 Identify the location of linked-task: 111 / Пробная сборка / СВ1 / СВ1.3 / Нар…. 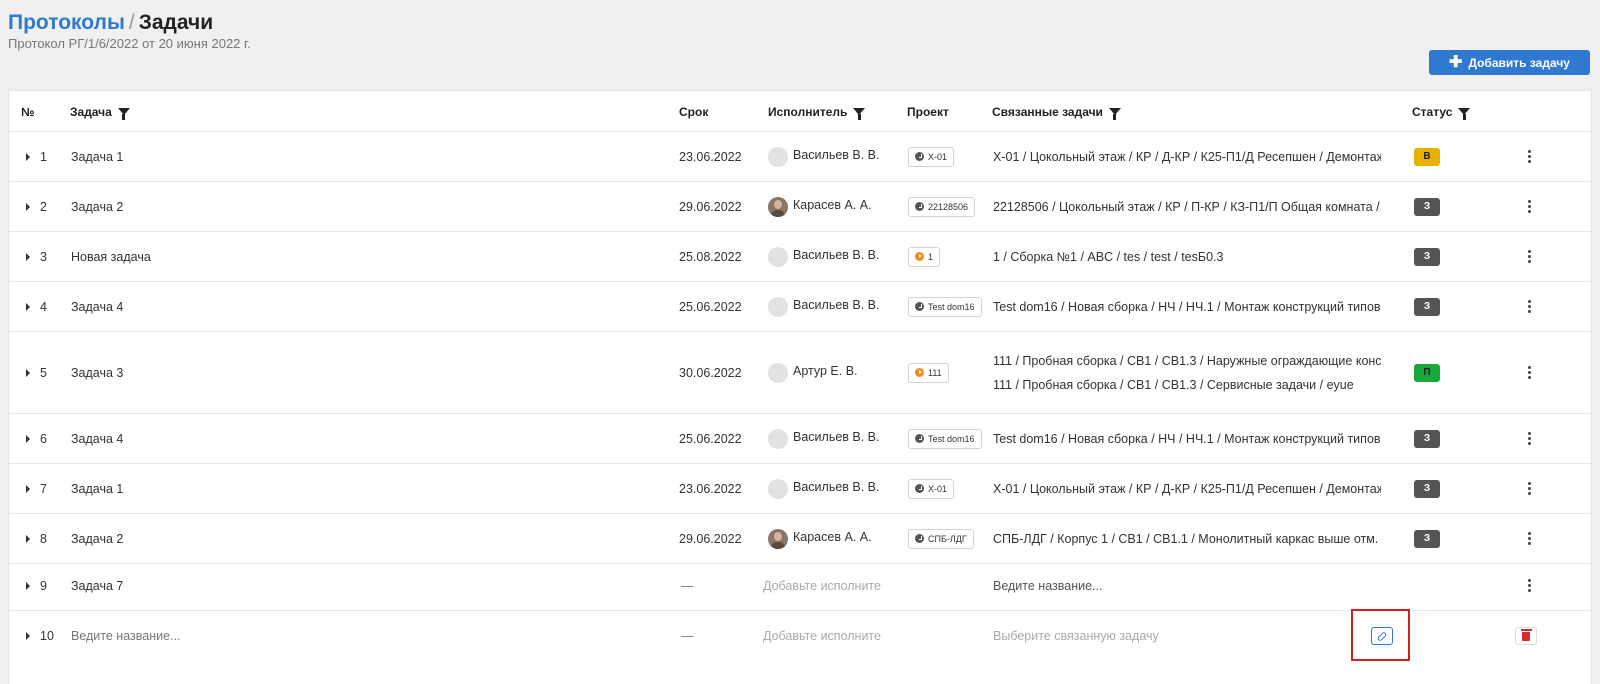
(1187, 361).